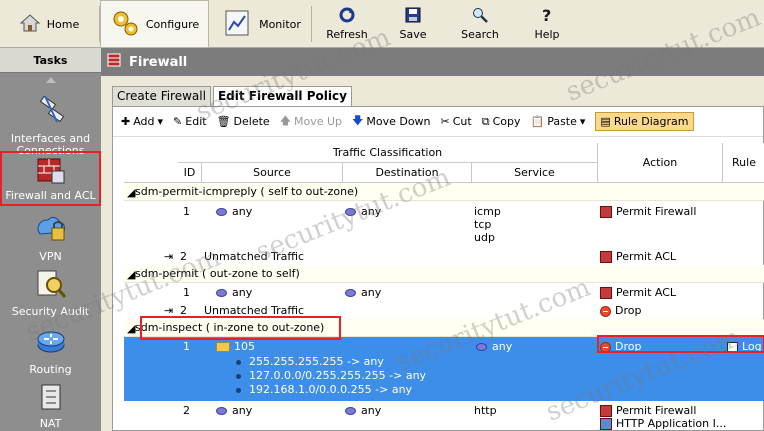  Describe the element at coordinates (50, 80) in the screenshot. I see `scroll-up-arrow-icon` at that location.